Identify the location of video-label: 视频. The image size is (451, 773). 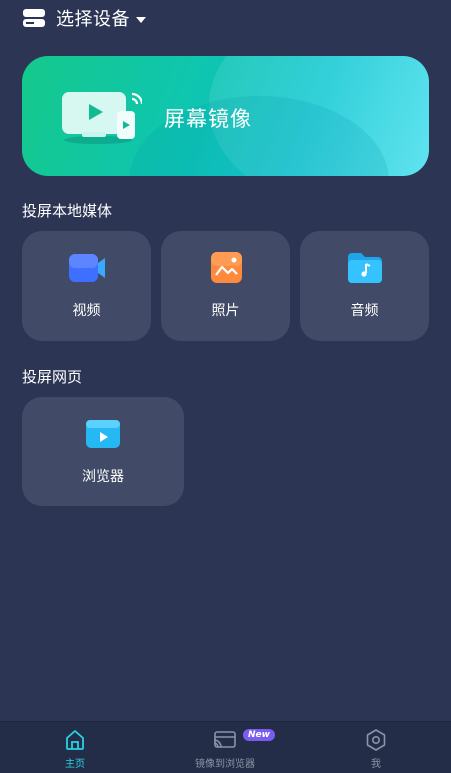
(86, 311).